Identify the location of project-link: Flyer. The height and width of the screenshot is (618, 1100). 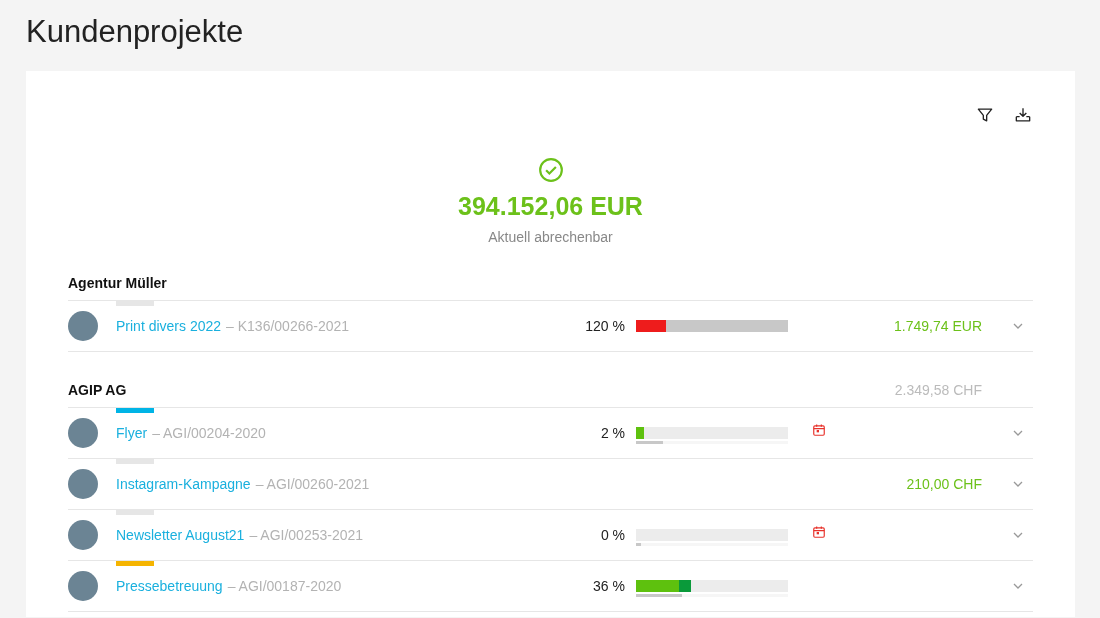
(132, 433).